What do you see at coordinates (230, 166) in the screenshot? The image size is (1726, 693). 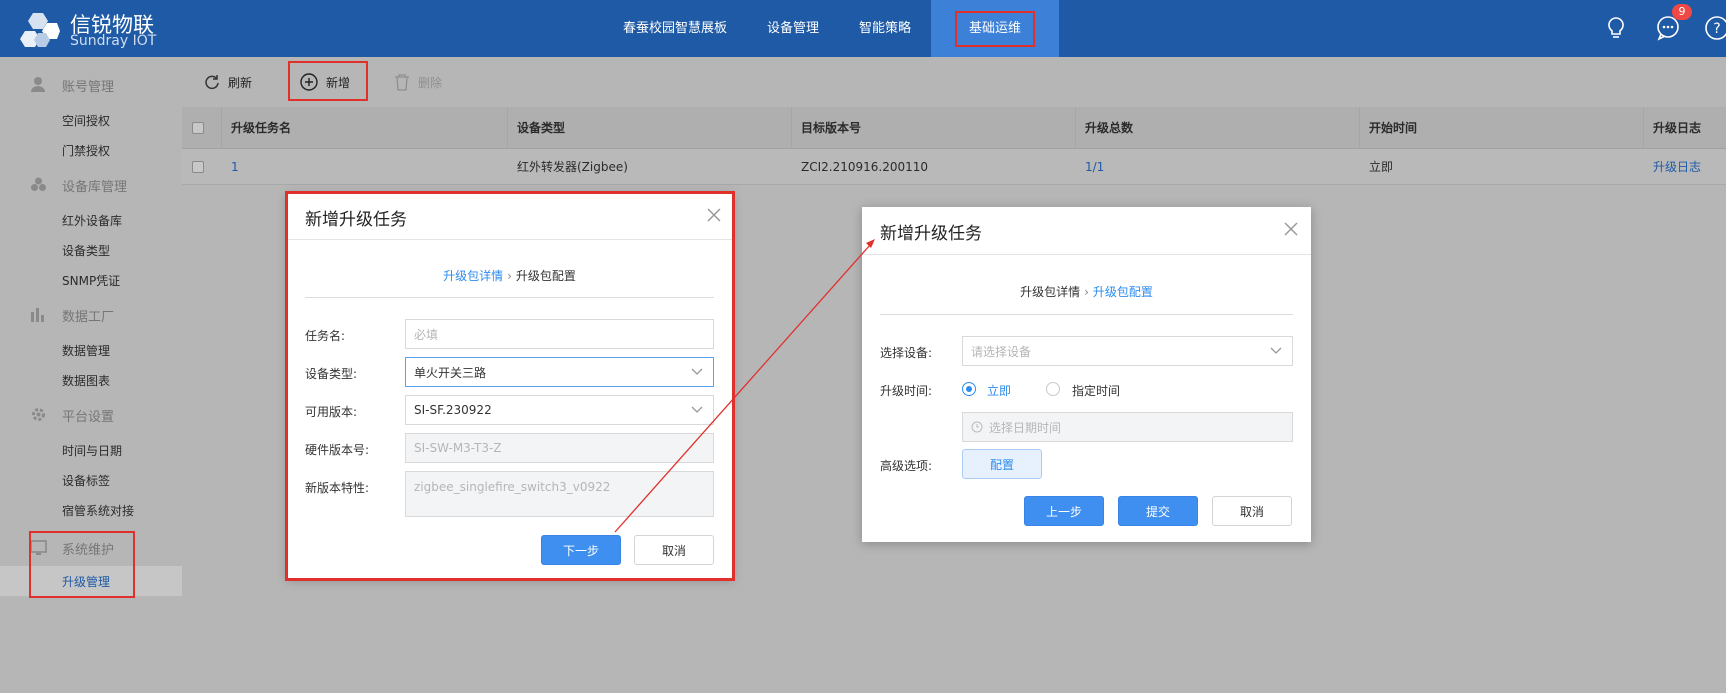 I see `cell-task-name: 1` at bounding box center [230, 166].